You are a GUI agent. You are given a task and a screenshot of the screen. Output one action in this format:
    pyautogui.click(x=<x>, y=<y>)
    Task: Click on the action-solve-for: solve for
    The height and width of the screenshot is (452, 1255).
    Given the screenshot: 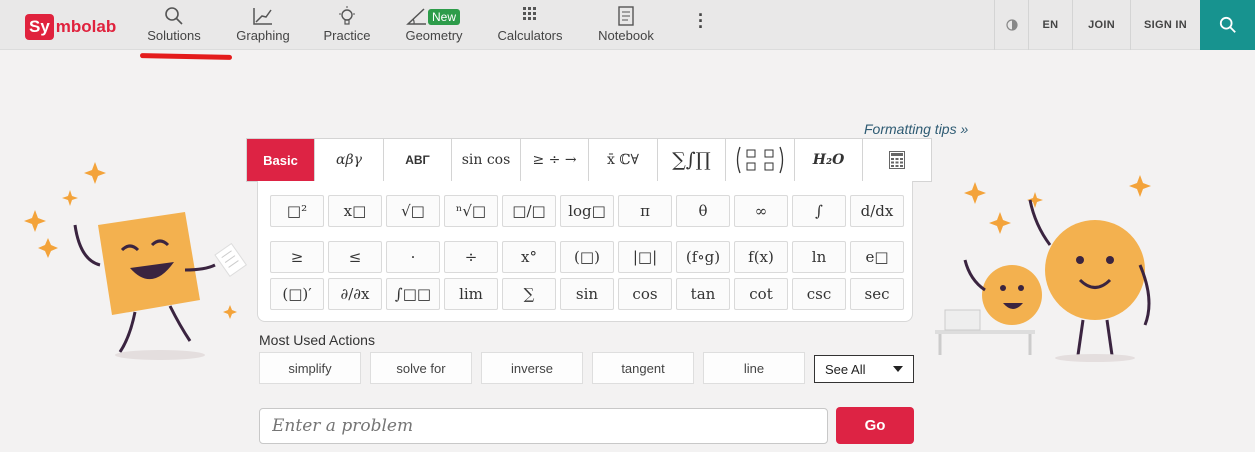 What is the action you would take?
    pyautogui.click(x=421, y=368)
    